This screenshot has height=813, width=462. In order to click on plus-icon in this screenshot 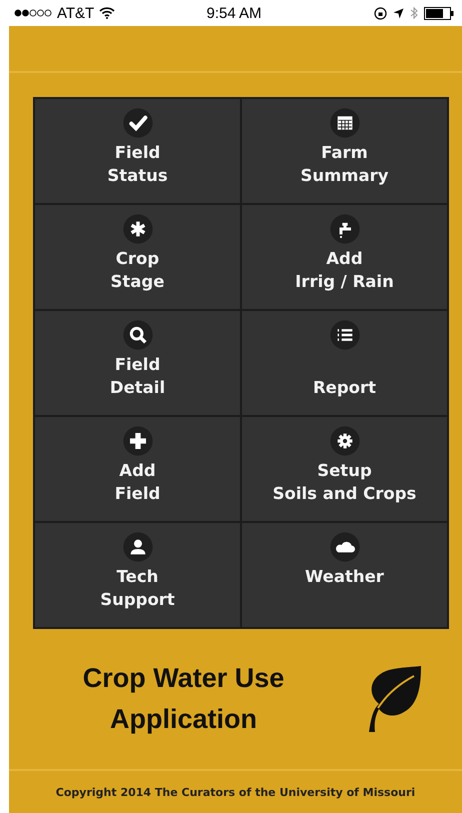, I will do `click(138, 441)`.